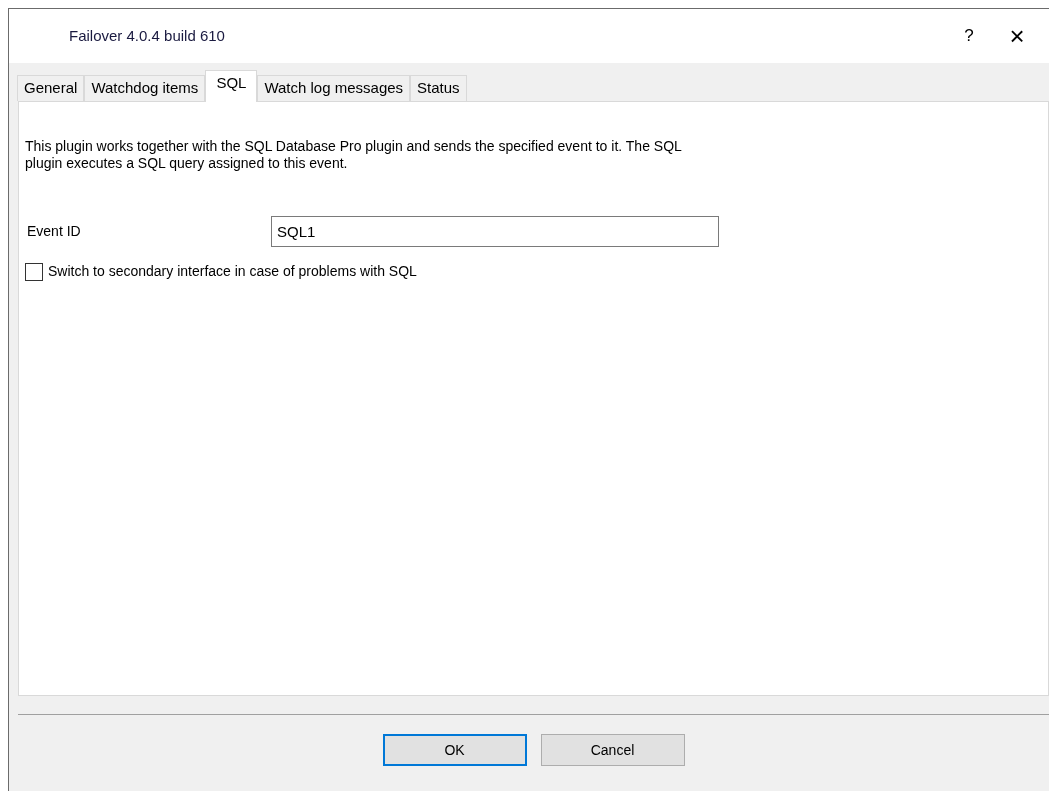 Image resolution: width=1049 pixels, height=791 pixels. Describe the element at coordinates (969, 36) in the screenshot. I see `help-button: ?` at that location.